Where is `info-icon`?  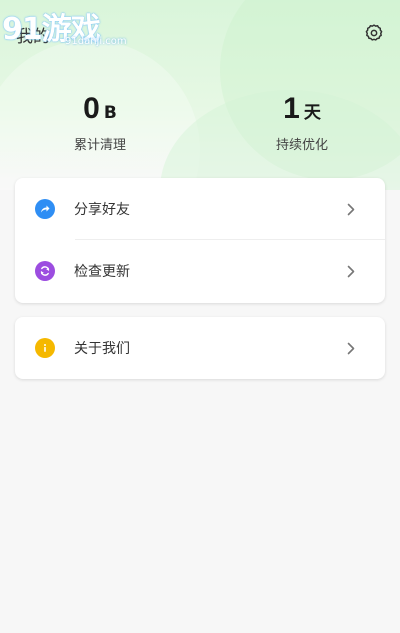 info-icon is located at coordinates (45, 348).